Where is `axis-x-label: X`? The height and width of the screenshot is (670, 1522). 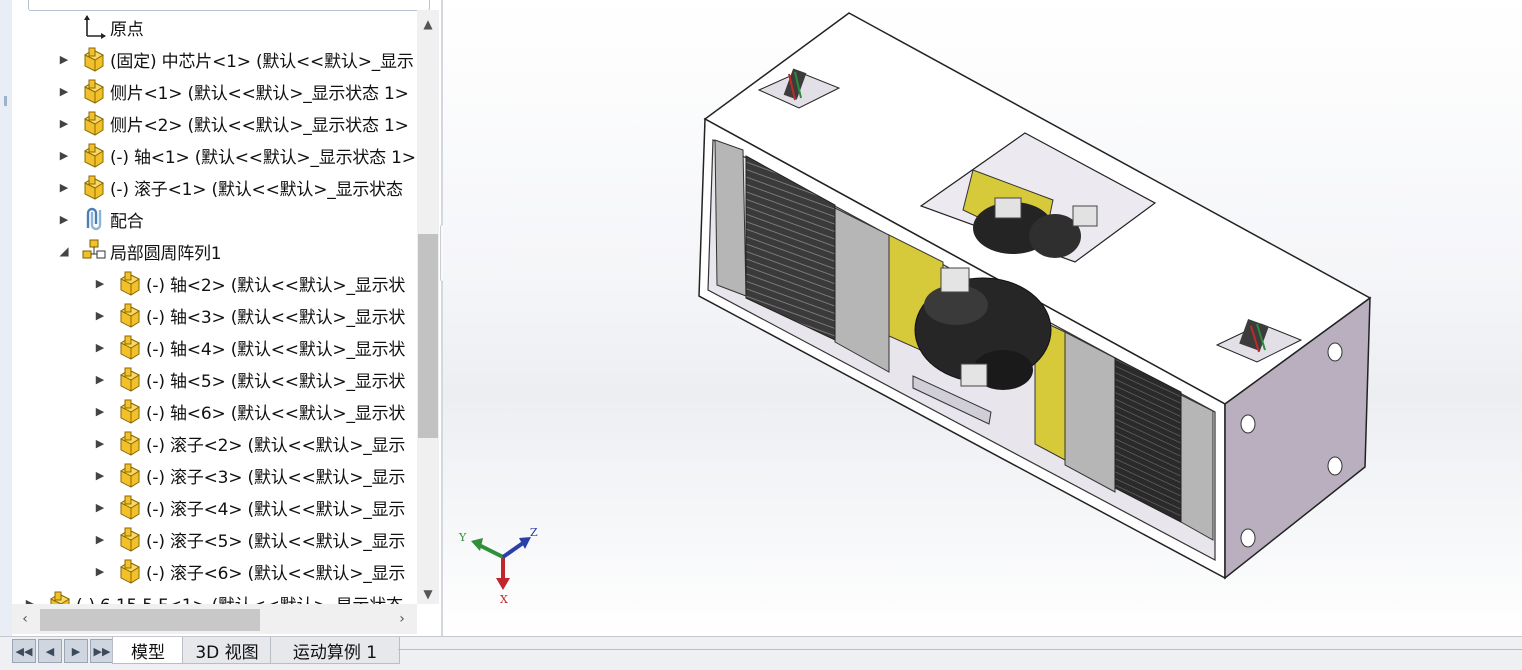 axis-x-label: X is located at coordinates (504, 599).